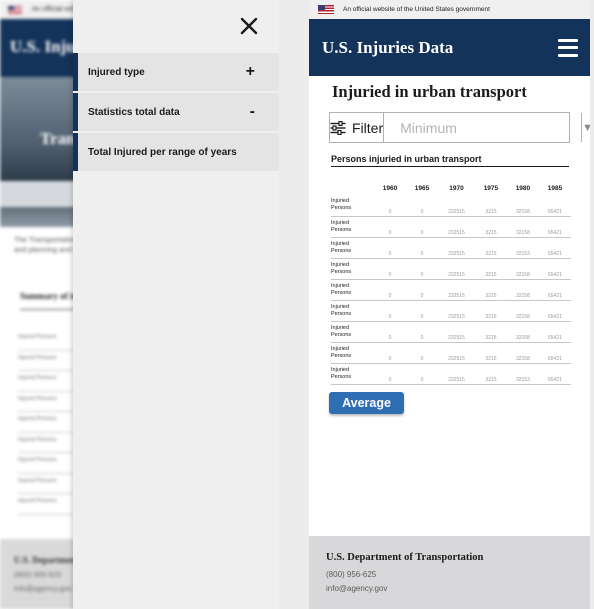 This screenshot has width=594, height=609. I want to click on column-header: 1985, so click(555, 188).